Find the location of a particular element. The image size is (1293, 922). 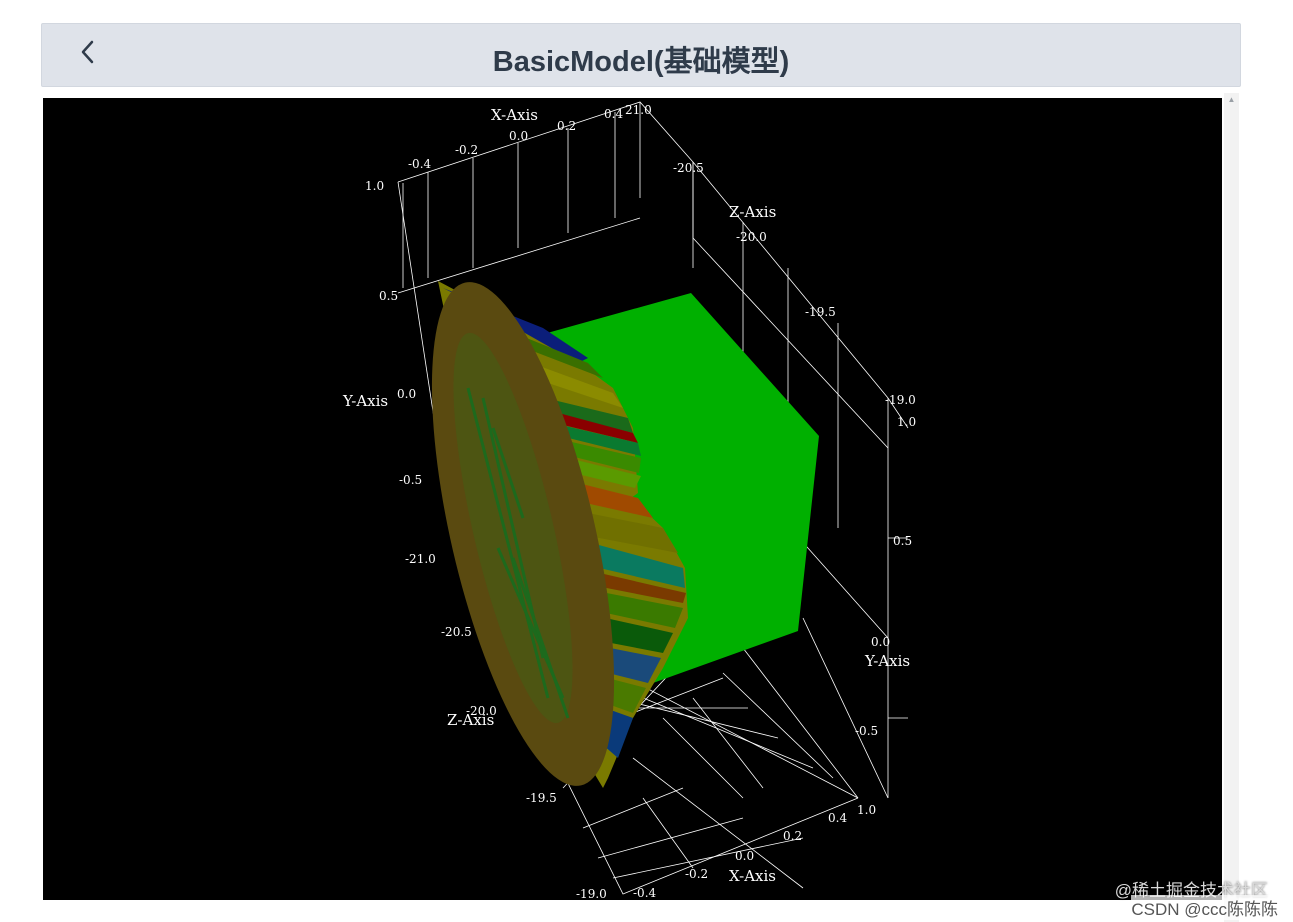

z-tick-left: -20.0 is located at coordinates (481, 711).